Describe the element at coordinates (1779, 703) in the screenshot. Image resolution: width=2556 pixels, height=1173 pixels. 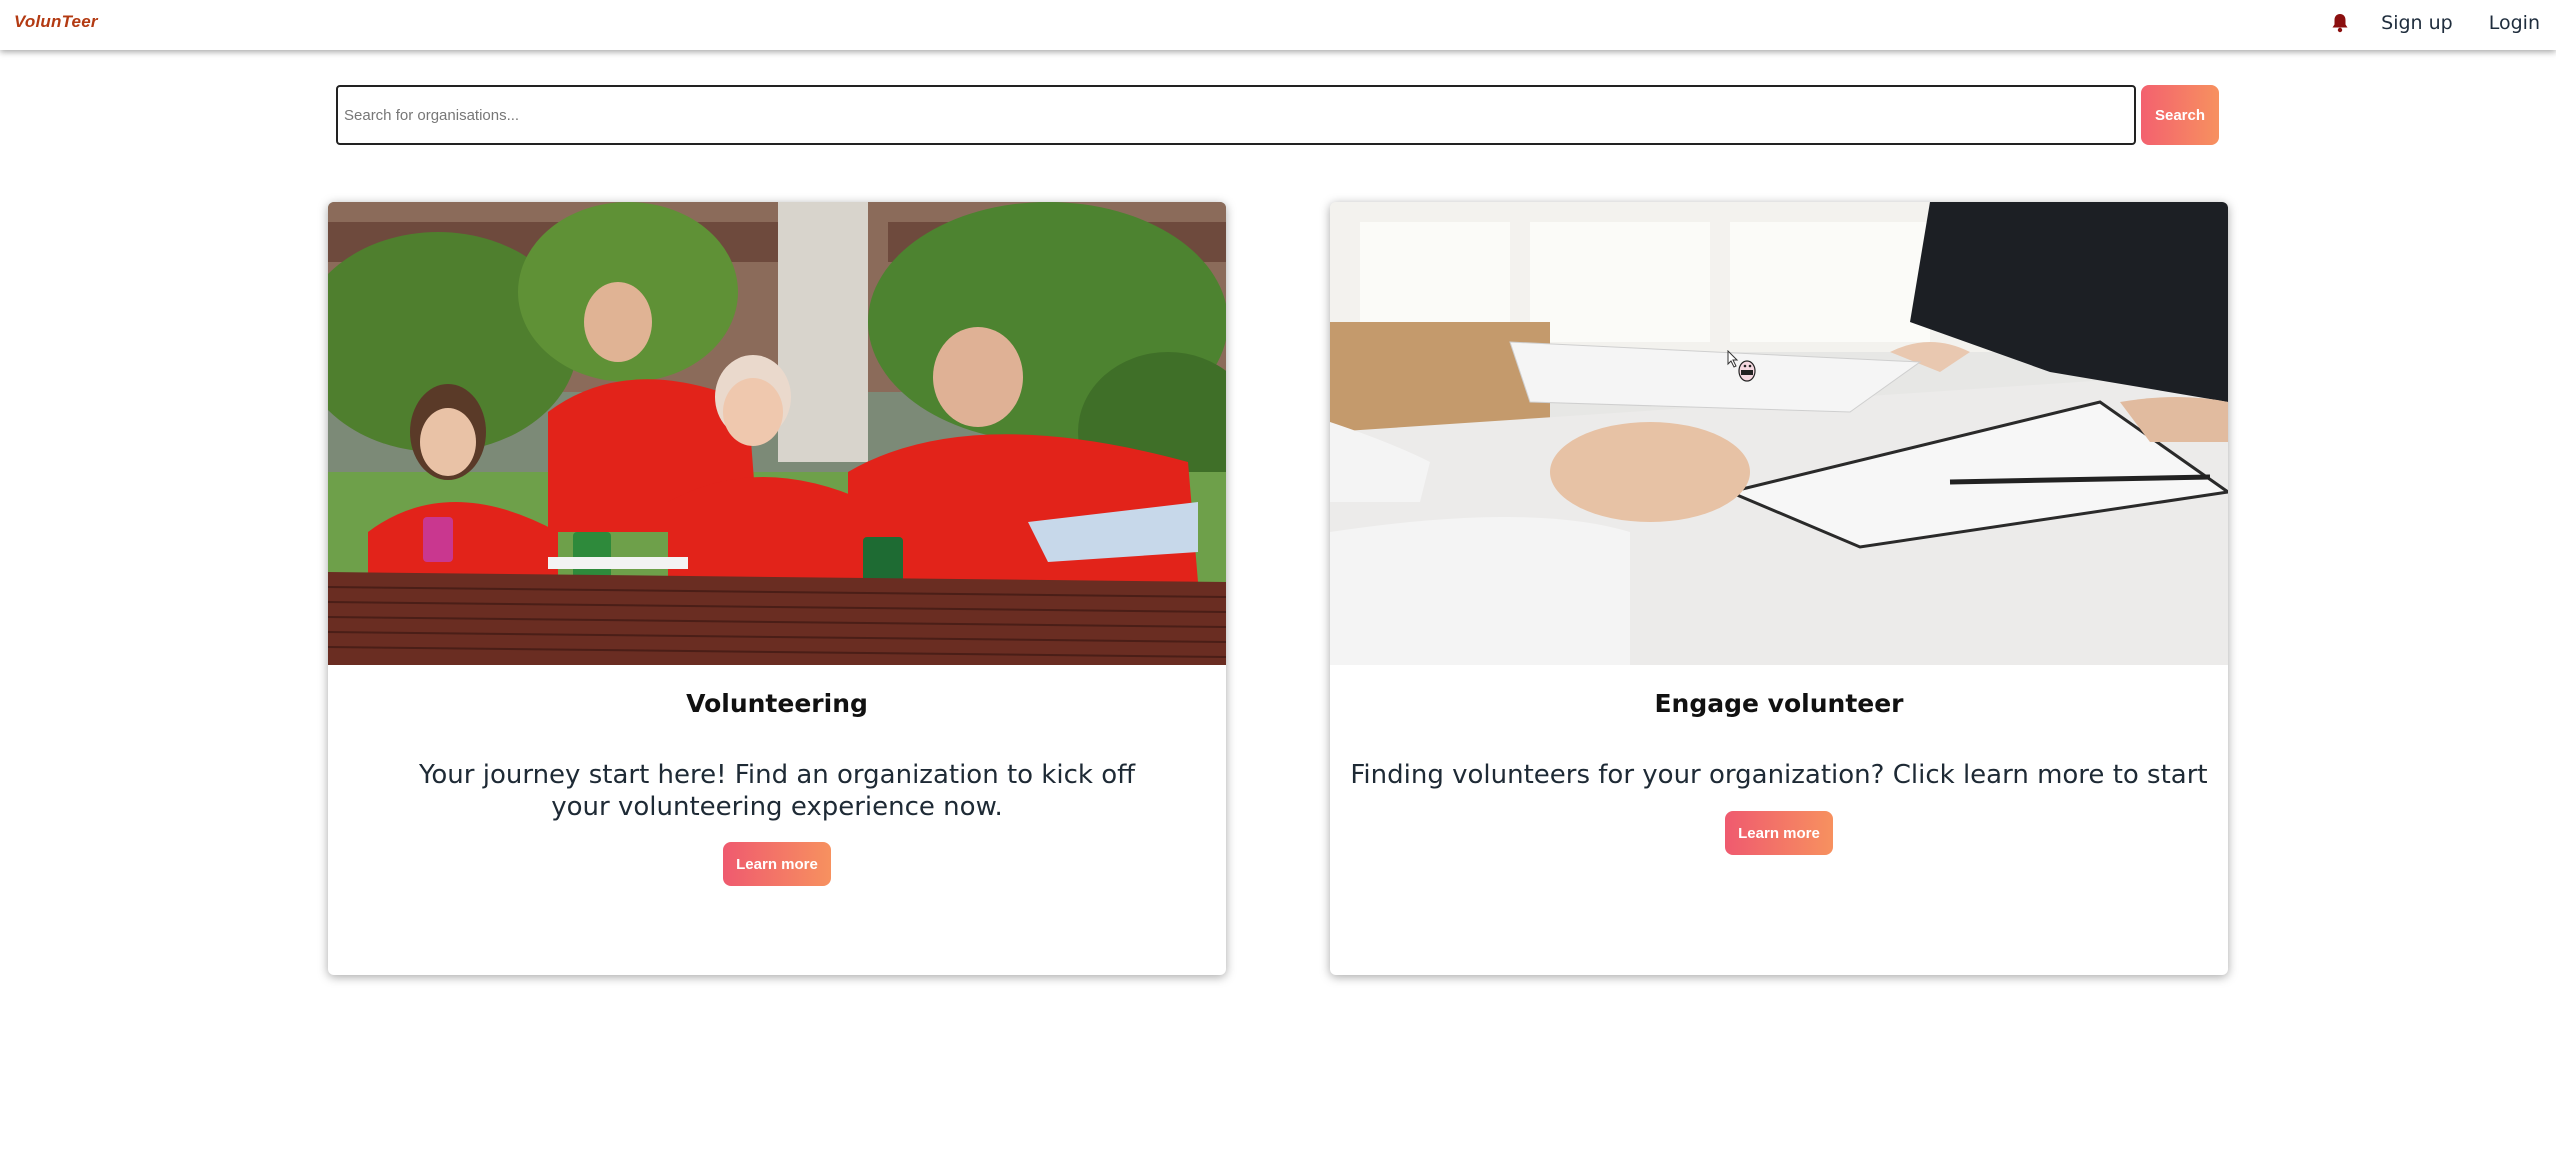
I see `card-title: Engage volunteer` at that location.